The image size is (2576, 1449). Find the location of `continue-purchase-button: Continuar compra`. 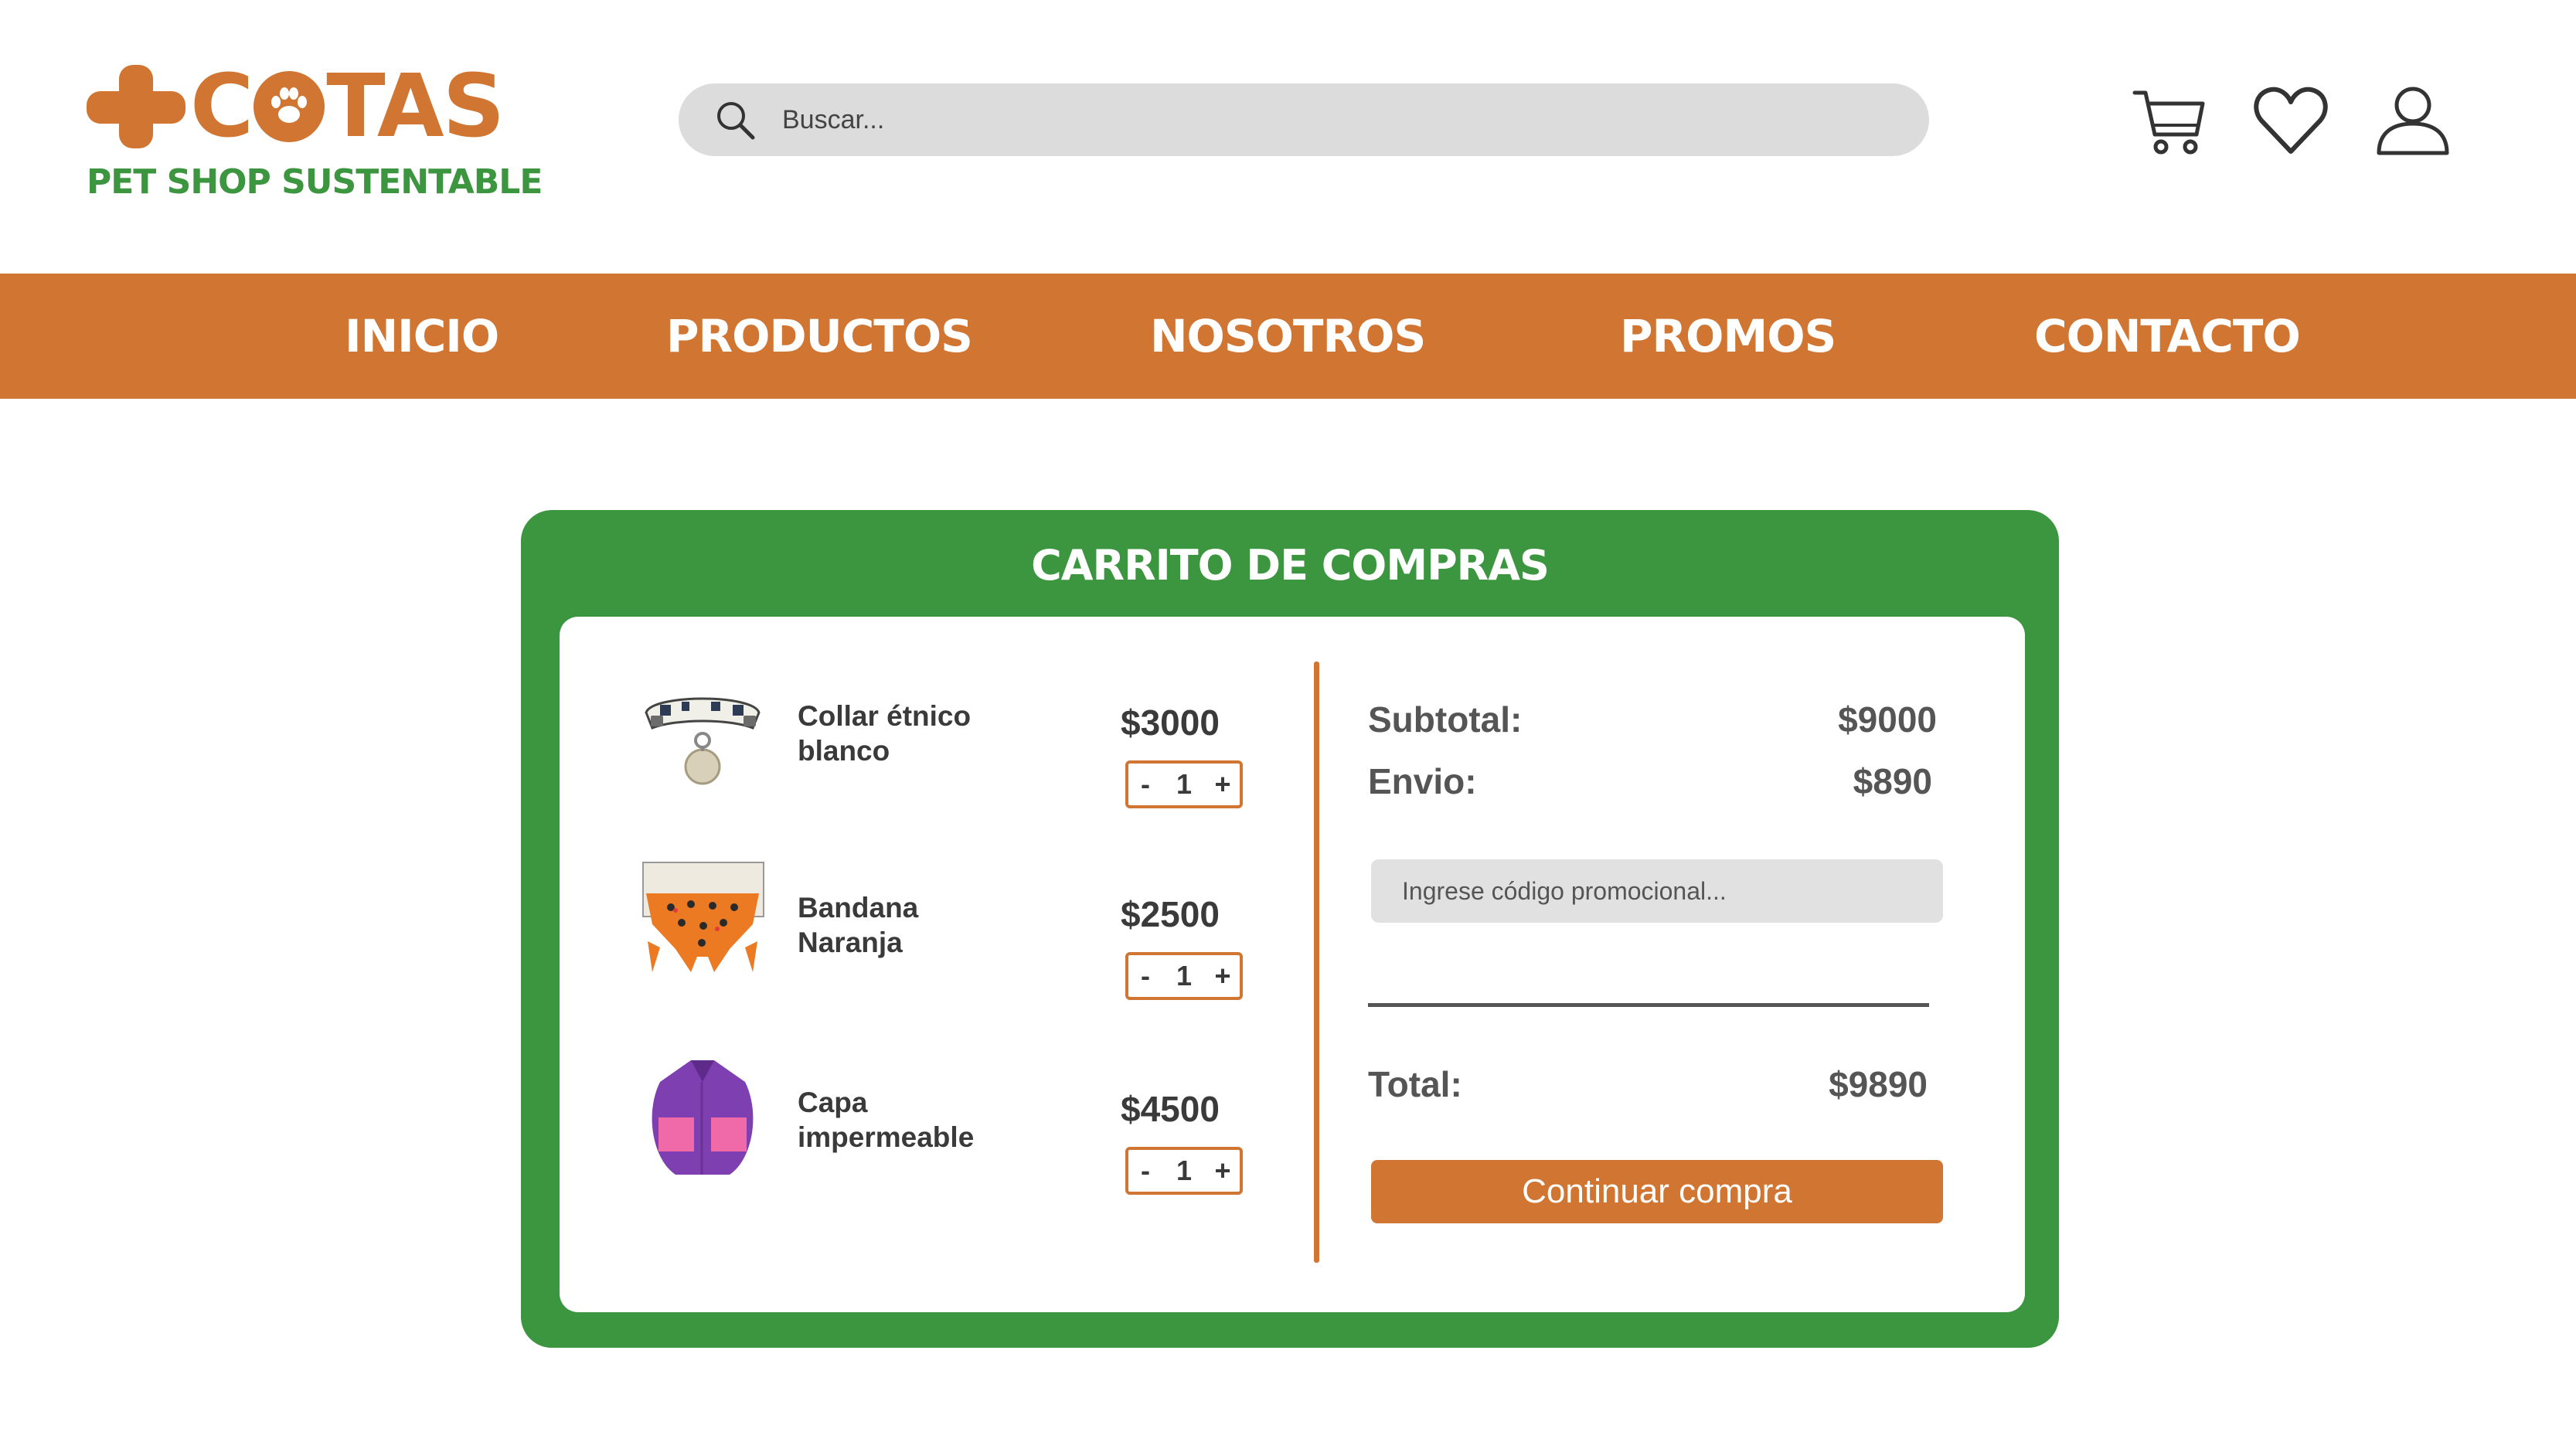

continue-purchase-button: Continuar compra is located at coordinates (1657, 1191).